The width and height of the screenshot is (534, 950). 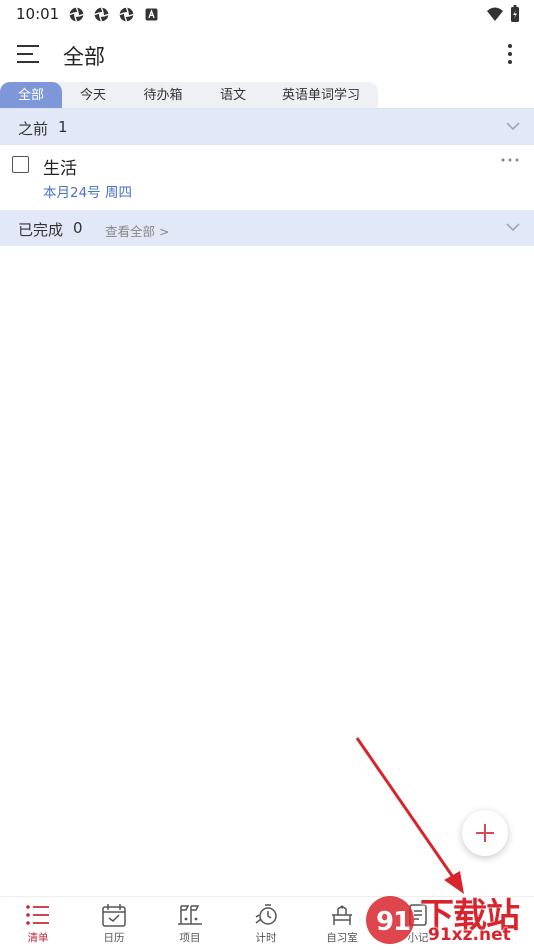 I want to click on section-done-label: 已完成, so click(x=41, y=230).